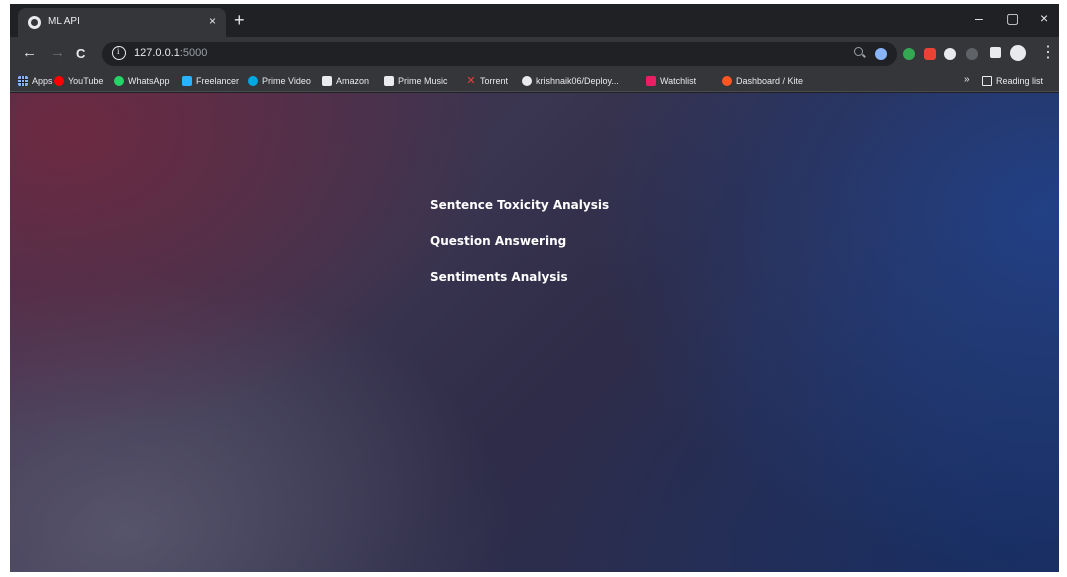 This screenshot has height=577, width=1067. Describe the element at coordinates (498, 241) in the screenshot. I see `question-answering-link: Question Answering` at that location.